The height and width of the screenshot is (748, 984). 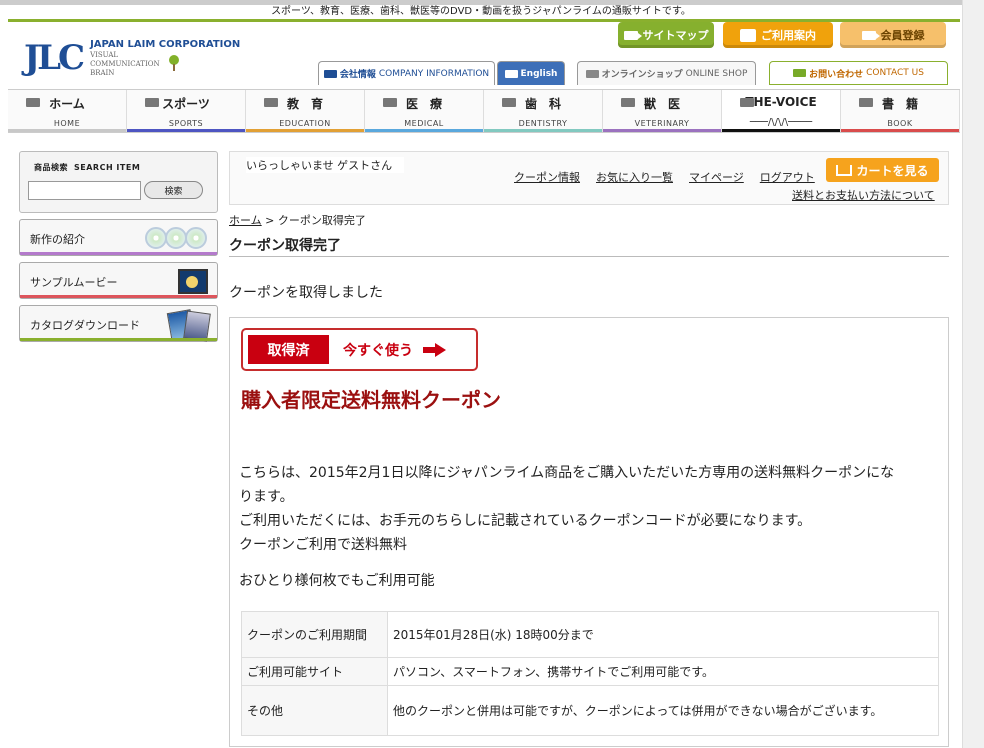 What do you see at coordinates (663, 634) in the screenshot?
I see `coupon-period-value: 2015年01月28日(水) 18時00分まで` at bounding box center [663, 634].